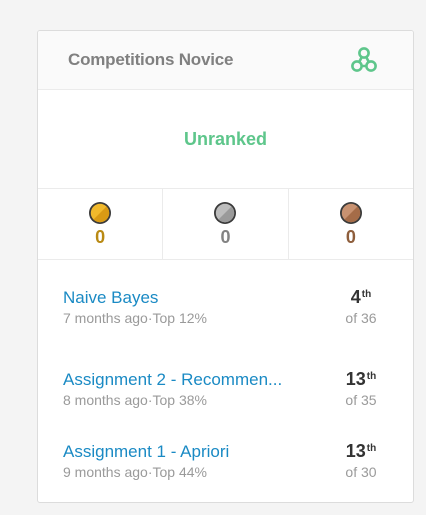 This screenshot has width=426, height=515. I want to click on bronze-medal-icon, so click(350, 213).